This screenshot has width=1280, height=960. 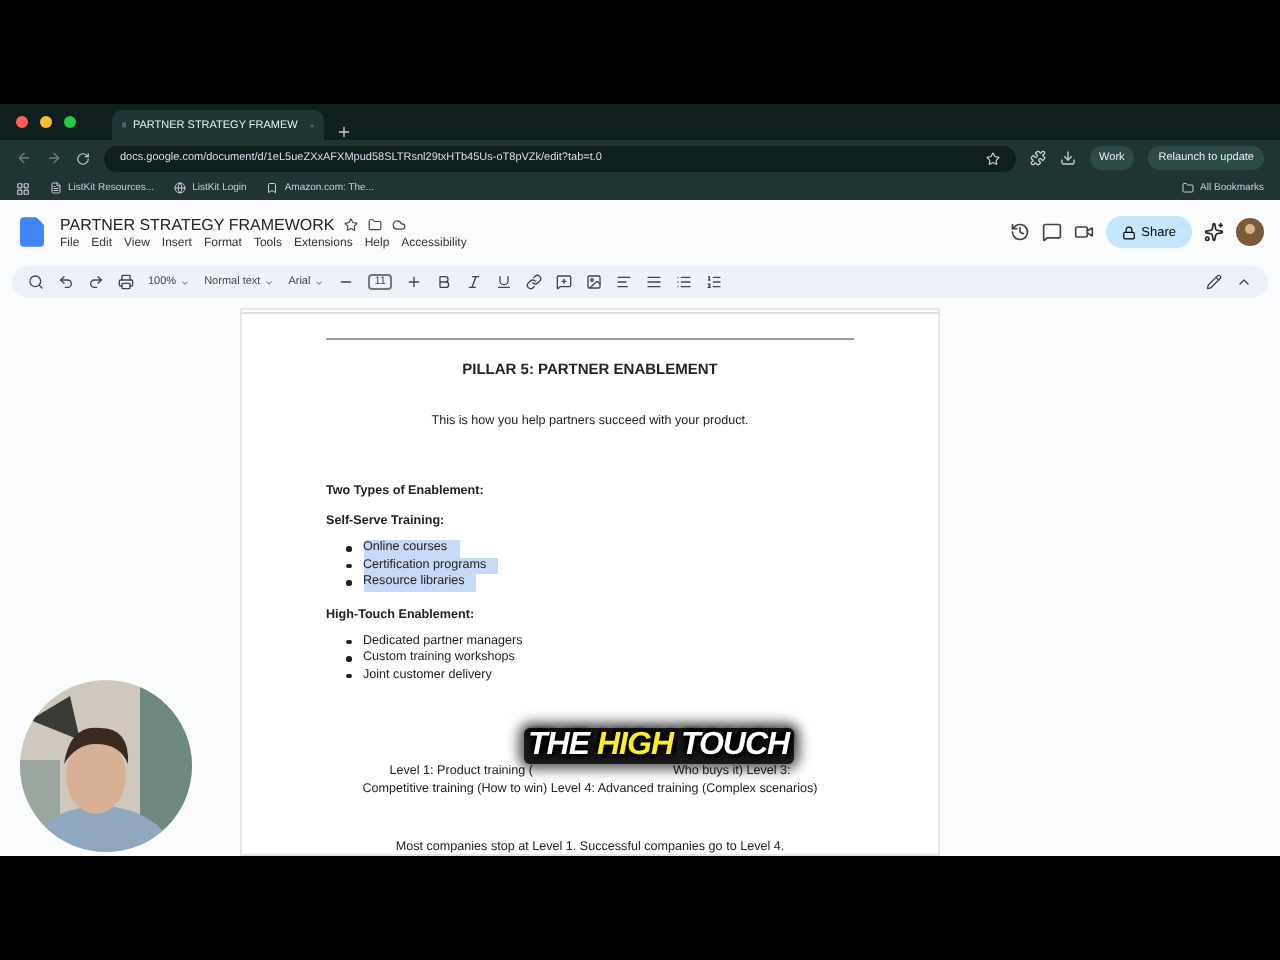 What do you see at coordinates (180, 188) in the screenshot?
I see `globe-icon` at bounding box center [180, 188].